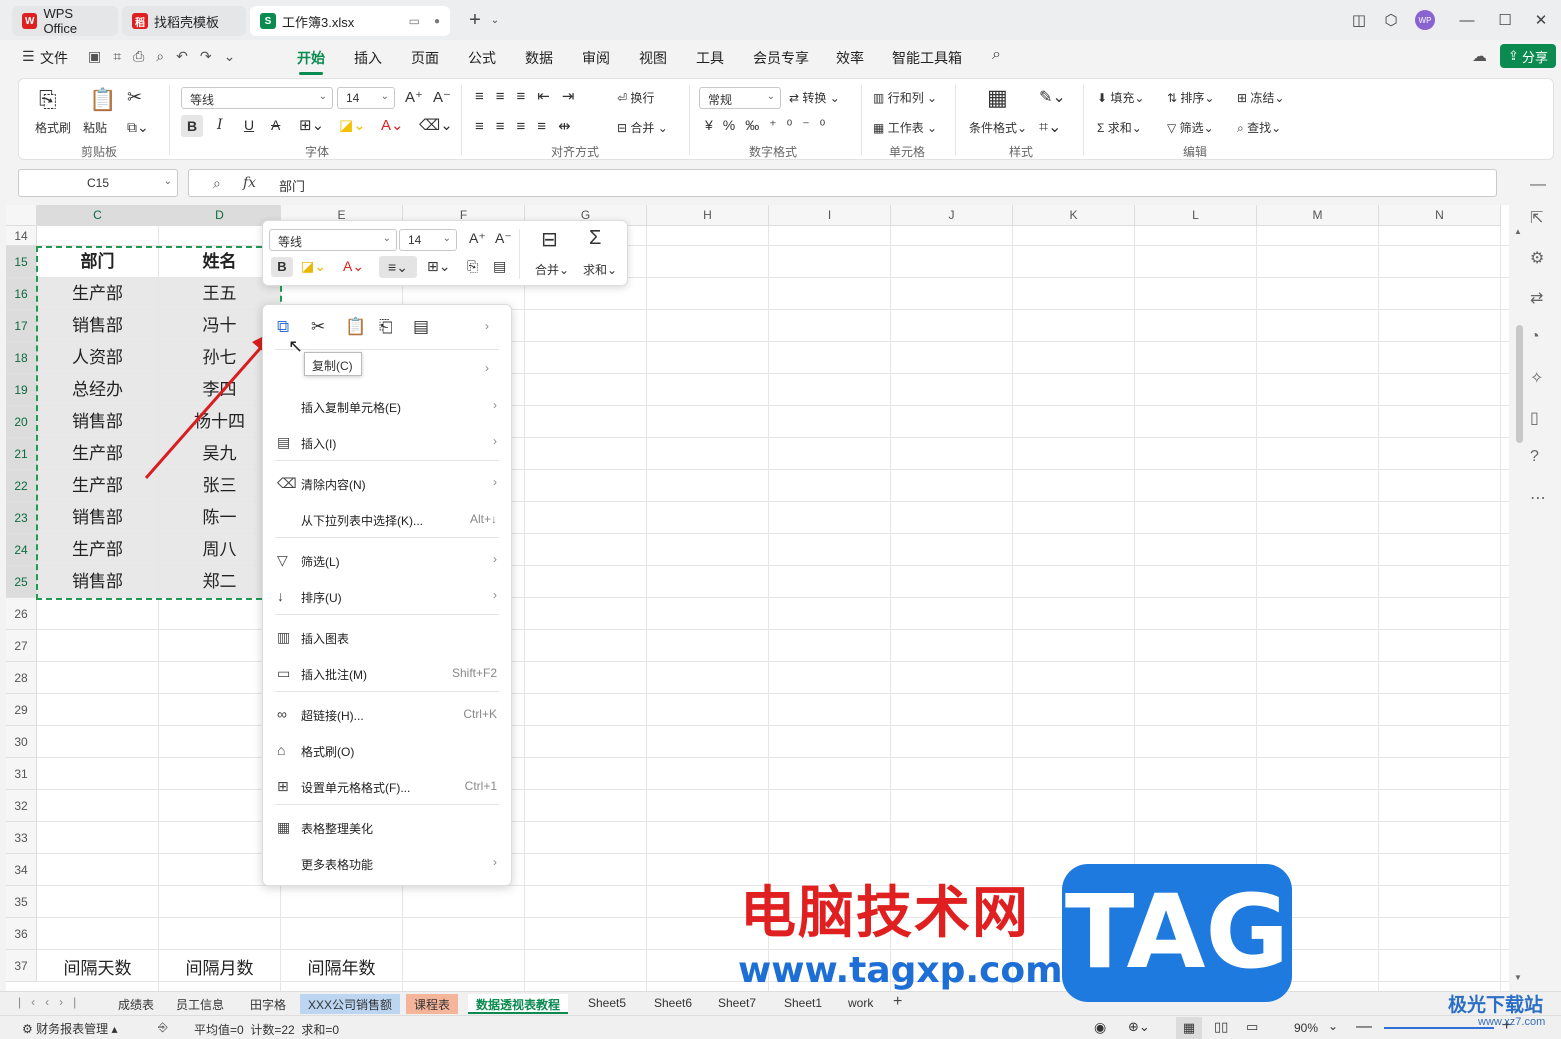 The image size is (1561, 1039). What do you see at coordinates (368, 58) in the screenshot?
I see `menu-insert: 插入` at bounding box center [368, 58].